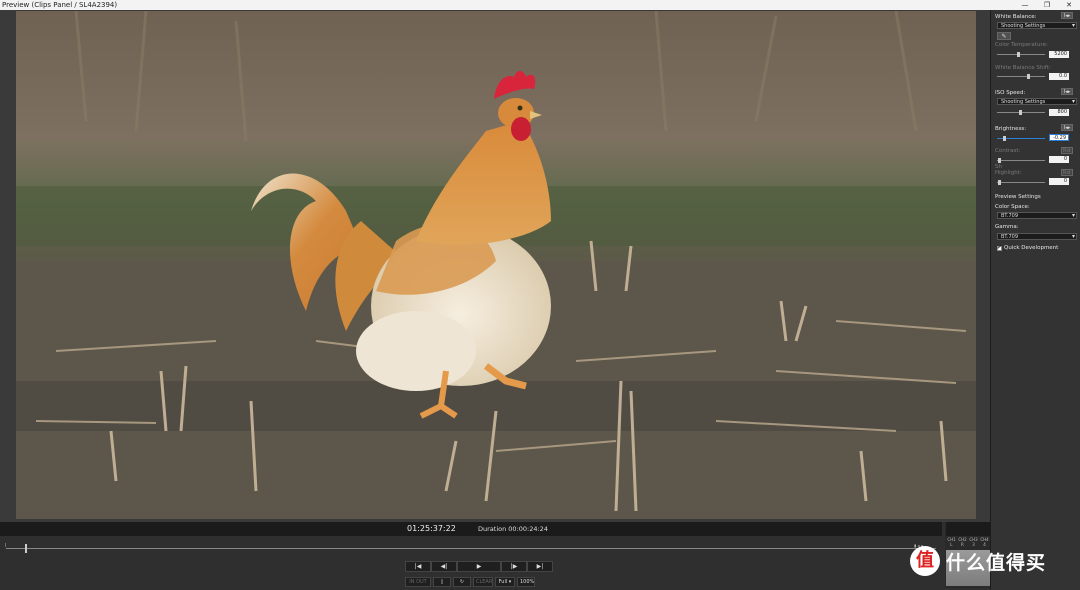 This screenshot has width=1080, height=590. I want to click on highlight-reset-button: Rst, so click(1067, 172).